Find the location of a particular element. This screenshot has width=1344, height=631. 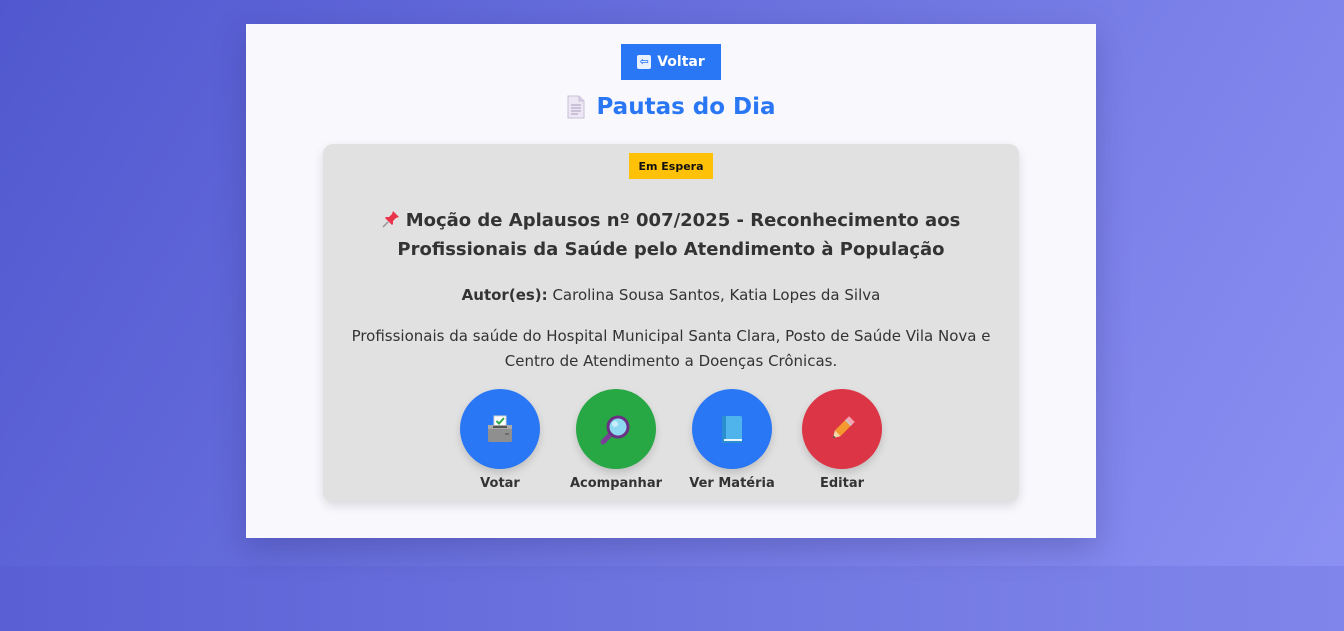

ballot-box-icon is located at coordinates (500, 428).